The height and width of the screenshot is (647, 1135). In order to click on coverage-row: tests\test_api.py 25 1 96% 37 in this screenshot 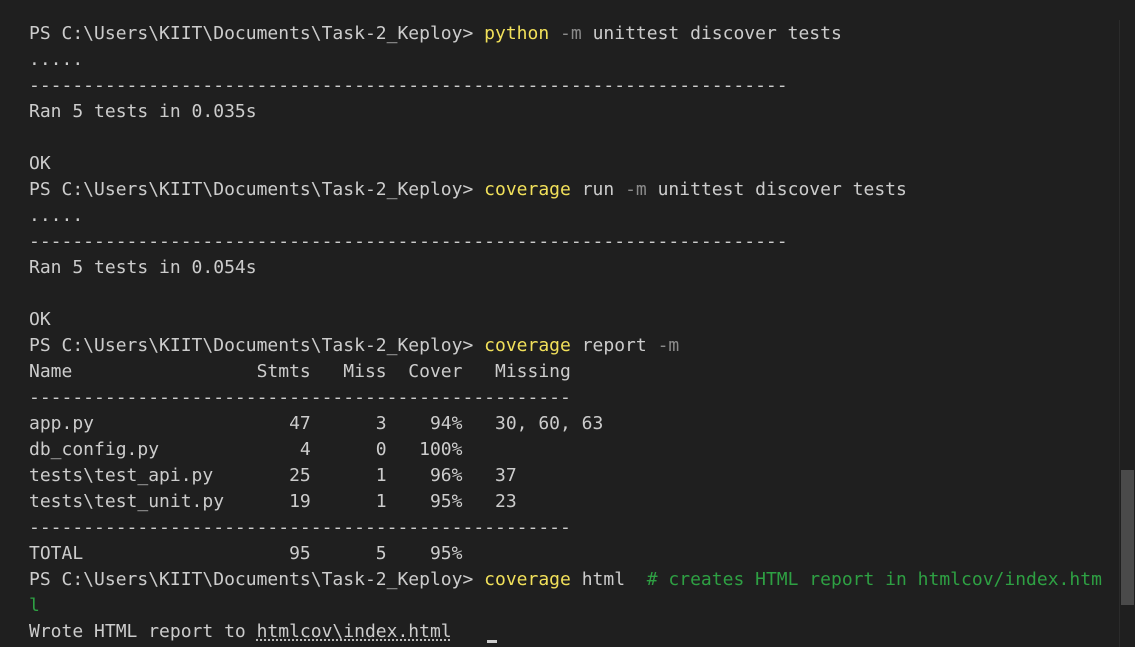, I will do `click(273, 475)`.